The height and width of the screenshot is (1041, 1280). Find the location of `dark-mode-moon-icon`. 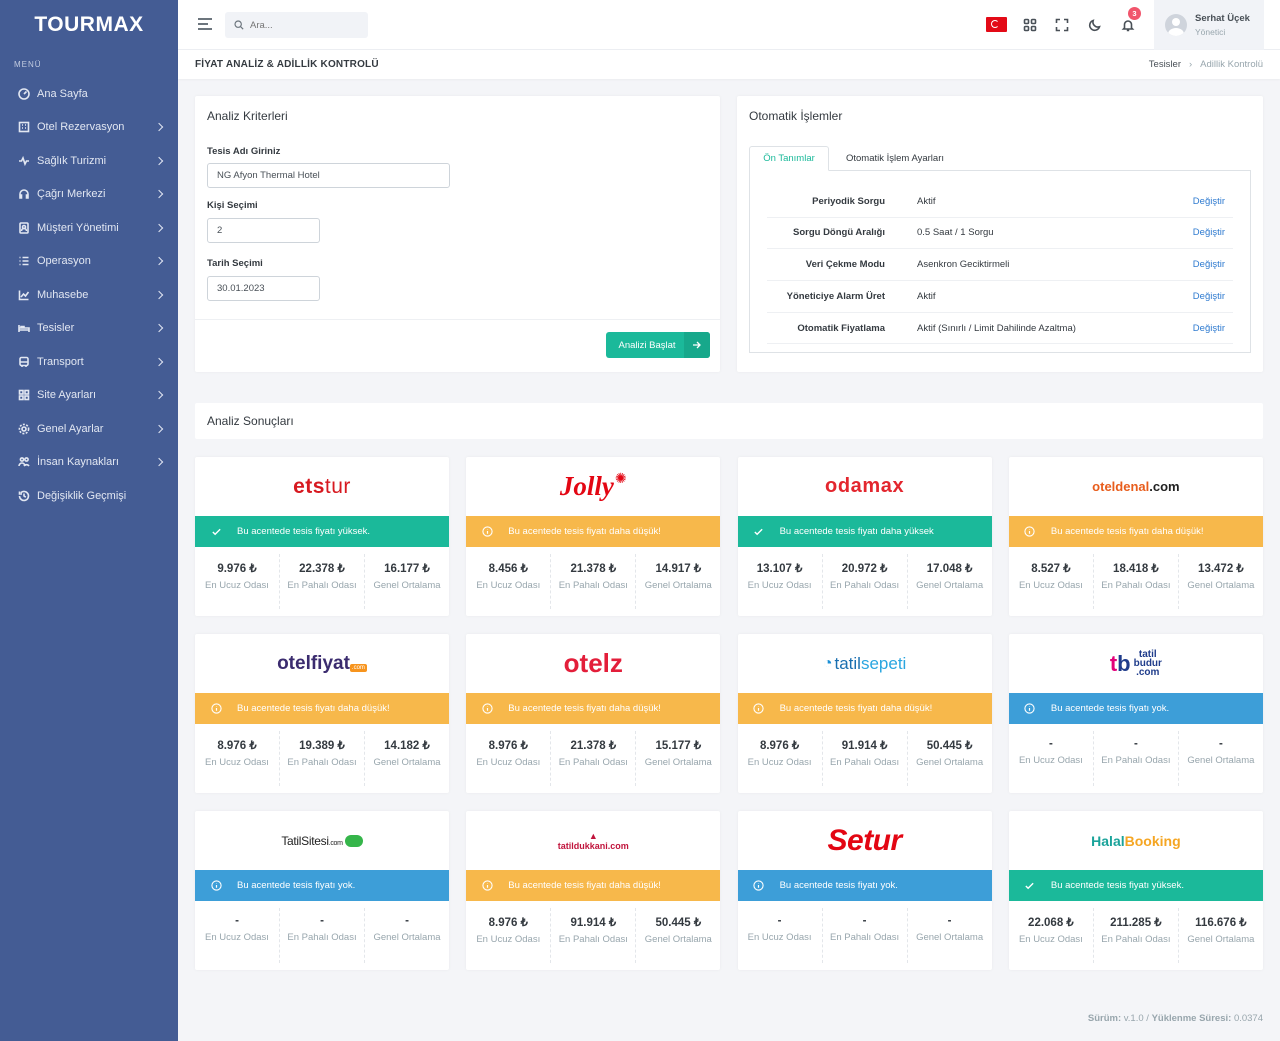

dark-mode-moon-icon is located at coordinates (1095, 25).